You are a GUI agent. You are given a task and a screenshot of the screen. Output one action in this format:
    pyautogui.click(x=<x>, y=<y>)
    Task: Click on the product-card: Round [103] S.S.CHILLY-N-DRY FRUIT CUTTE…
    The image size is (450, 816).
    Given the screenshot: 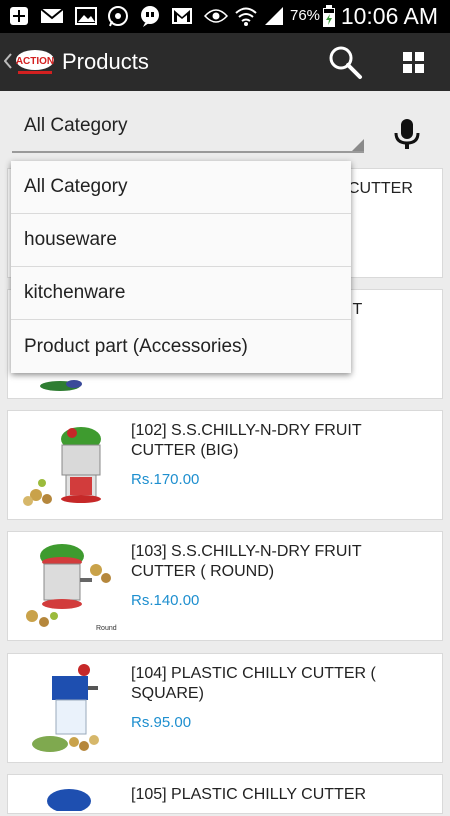 What is the action you would take?
    pyautogui.click(x=225, y=586)
    